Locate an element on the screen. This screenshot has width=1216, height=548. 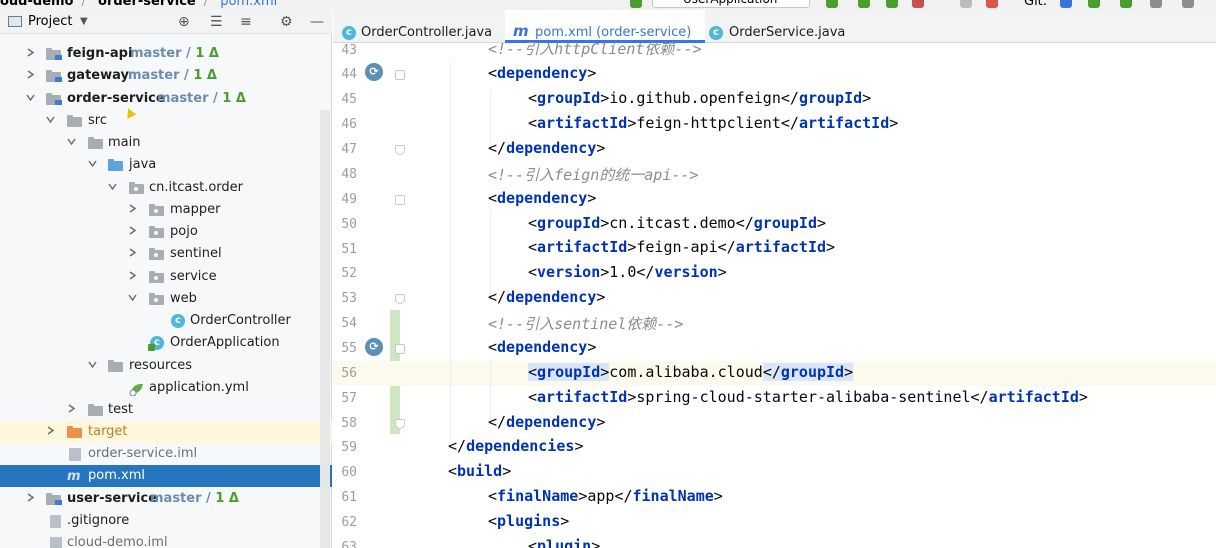
rollback-icon is located at coordinates (1188, 4).